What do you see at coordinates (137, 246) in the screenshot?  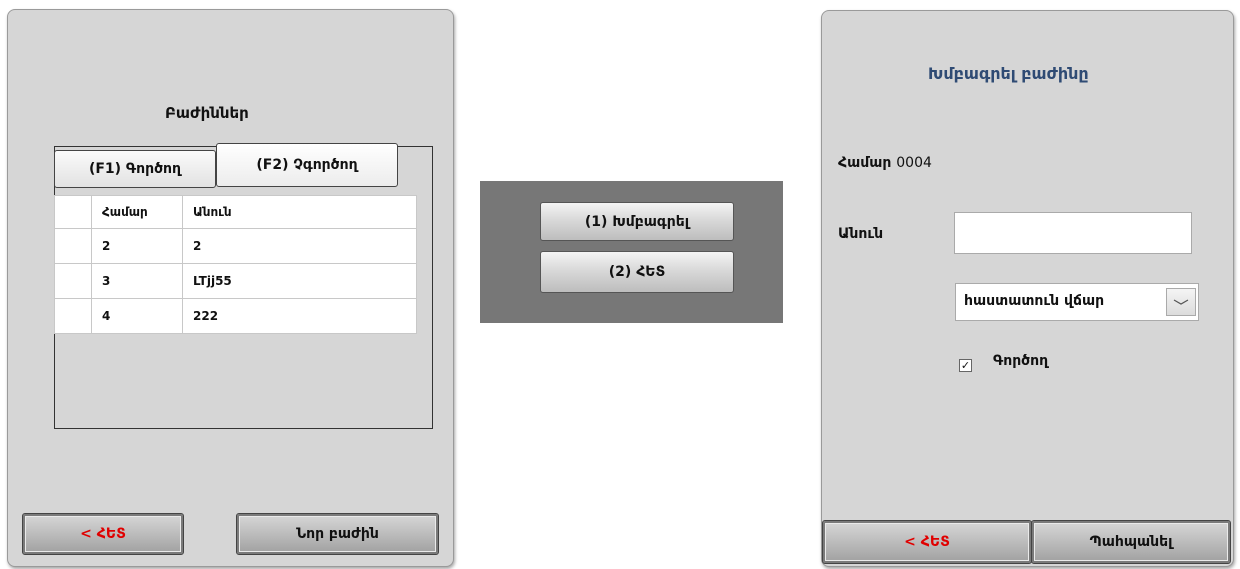 I see `cell-number: 2` at bounding box center [137, 246].